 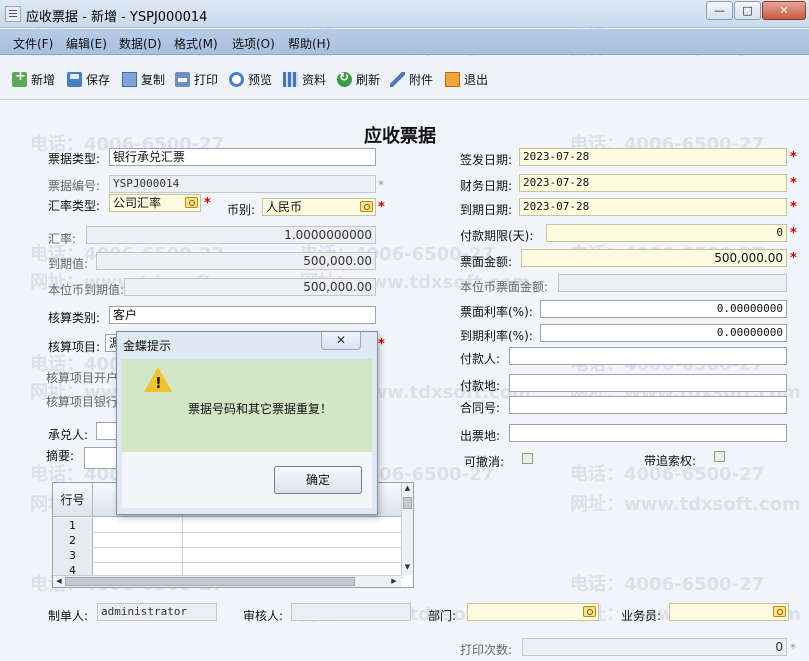 I want to click on payer-label: 付款人:, so click(x=480, y=359).